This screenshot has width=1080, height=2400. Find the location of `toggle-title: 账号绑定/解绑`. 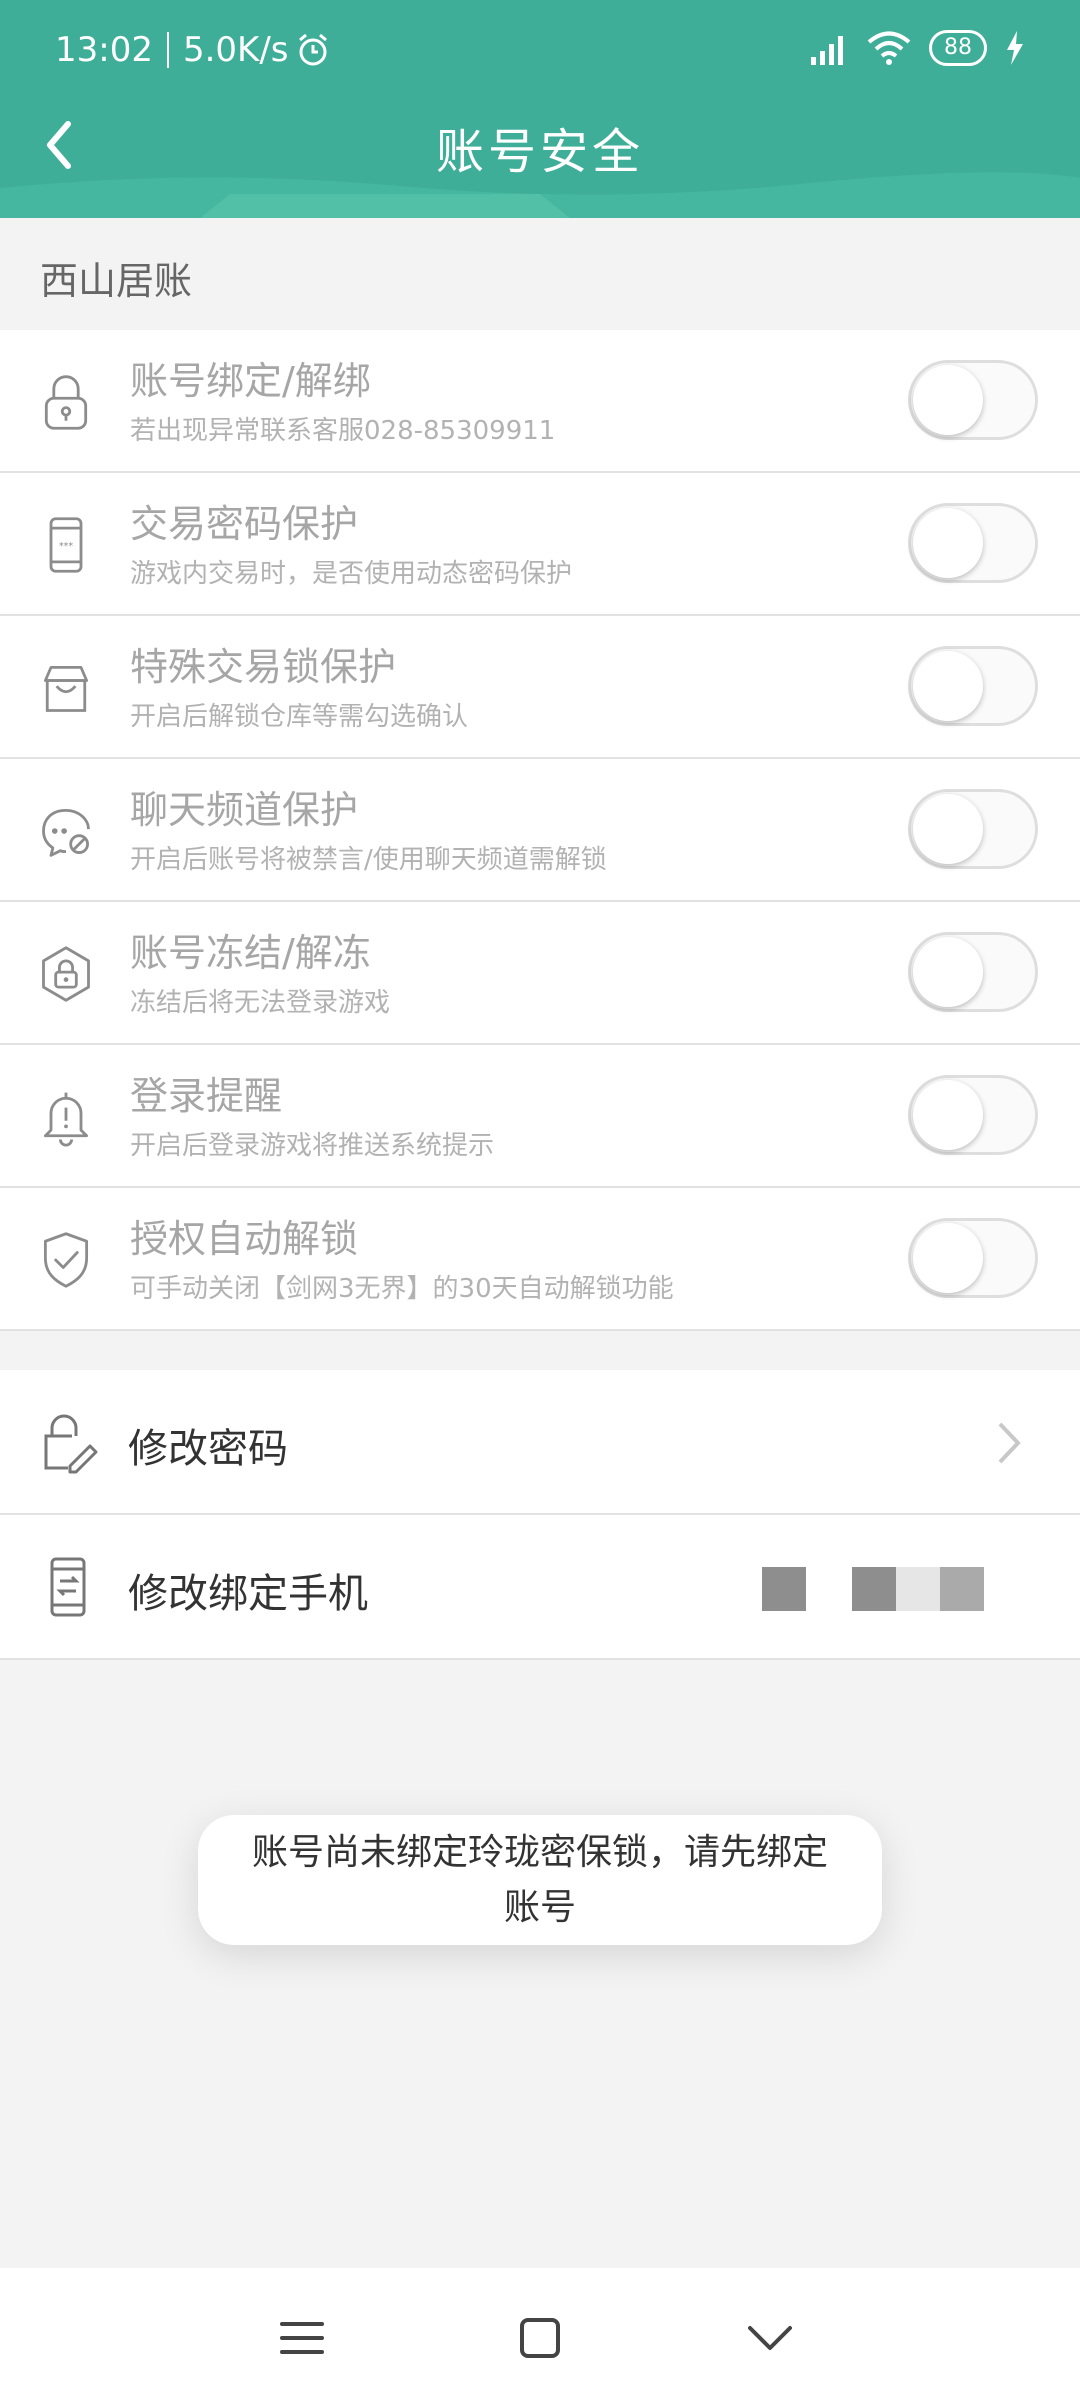

toggle-title: 账号绑定/解绑 is located at coordinates (250, 381).